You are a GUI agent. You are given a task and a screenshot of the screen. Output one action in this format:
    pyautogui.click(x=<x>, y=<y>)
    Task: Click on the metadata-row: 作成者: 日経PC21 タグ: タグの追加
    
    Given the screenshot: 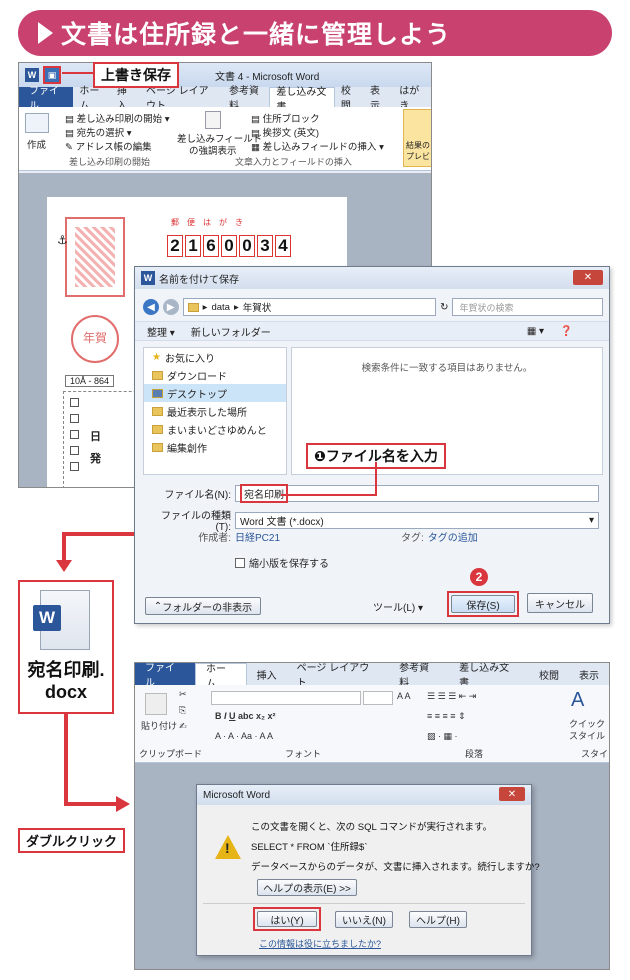 What is the action you would take?
    pyautogui.click(x=313, y=536)
    